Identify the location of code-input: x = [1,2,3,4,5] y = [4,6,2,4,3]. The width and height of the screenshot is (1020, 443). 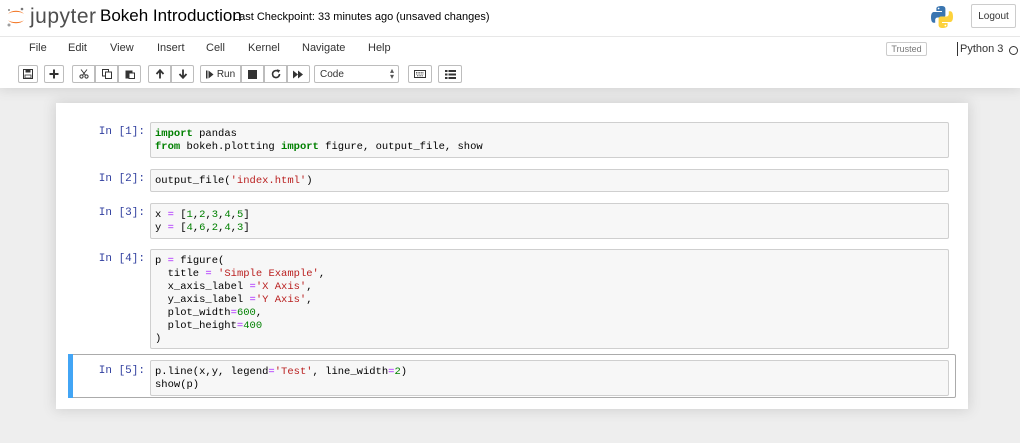
(549, 221).